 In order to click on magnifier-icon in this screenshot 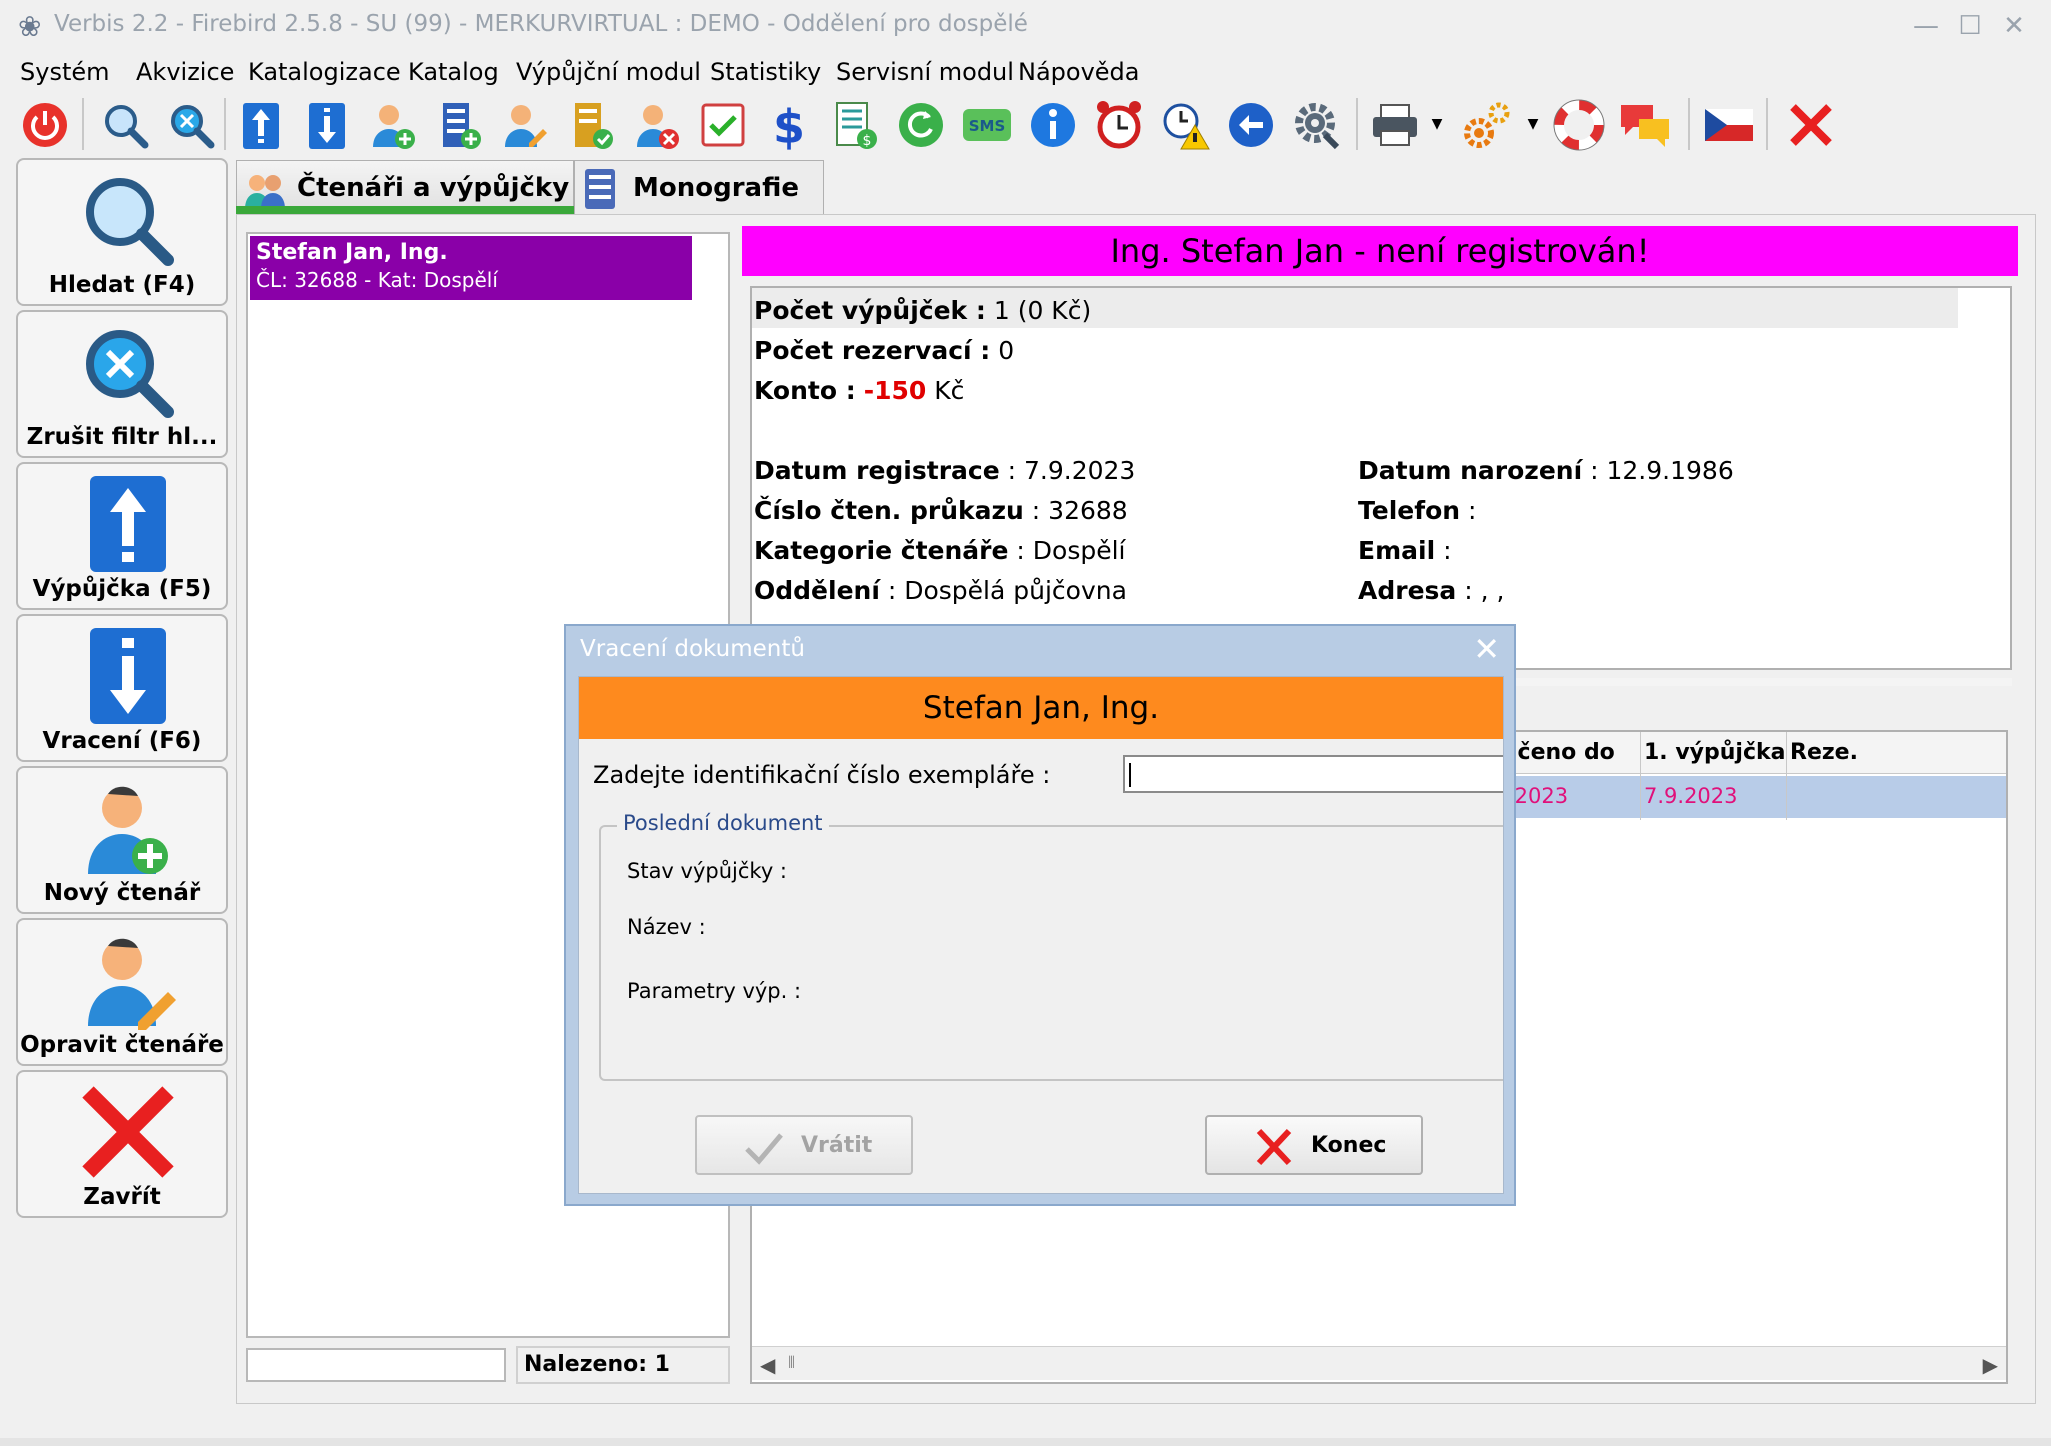, I will do `click(130, 222)`.